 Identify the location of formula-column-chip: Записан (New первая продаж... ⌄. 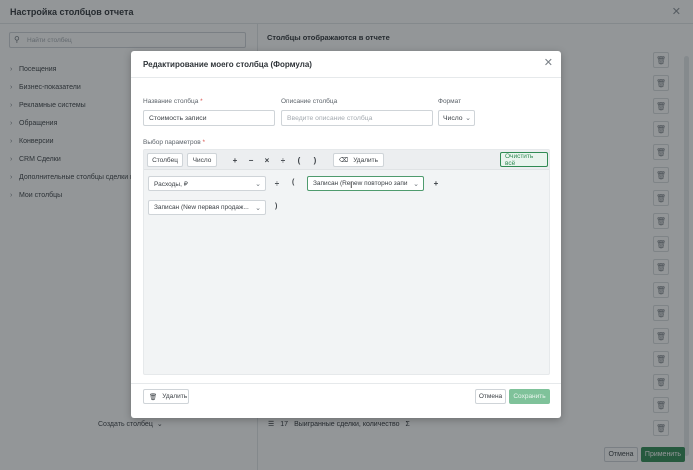
(207, 207).